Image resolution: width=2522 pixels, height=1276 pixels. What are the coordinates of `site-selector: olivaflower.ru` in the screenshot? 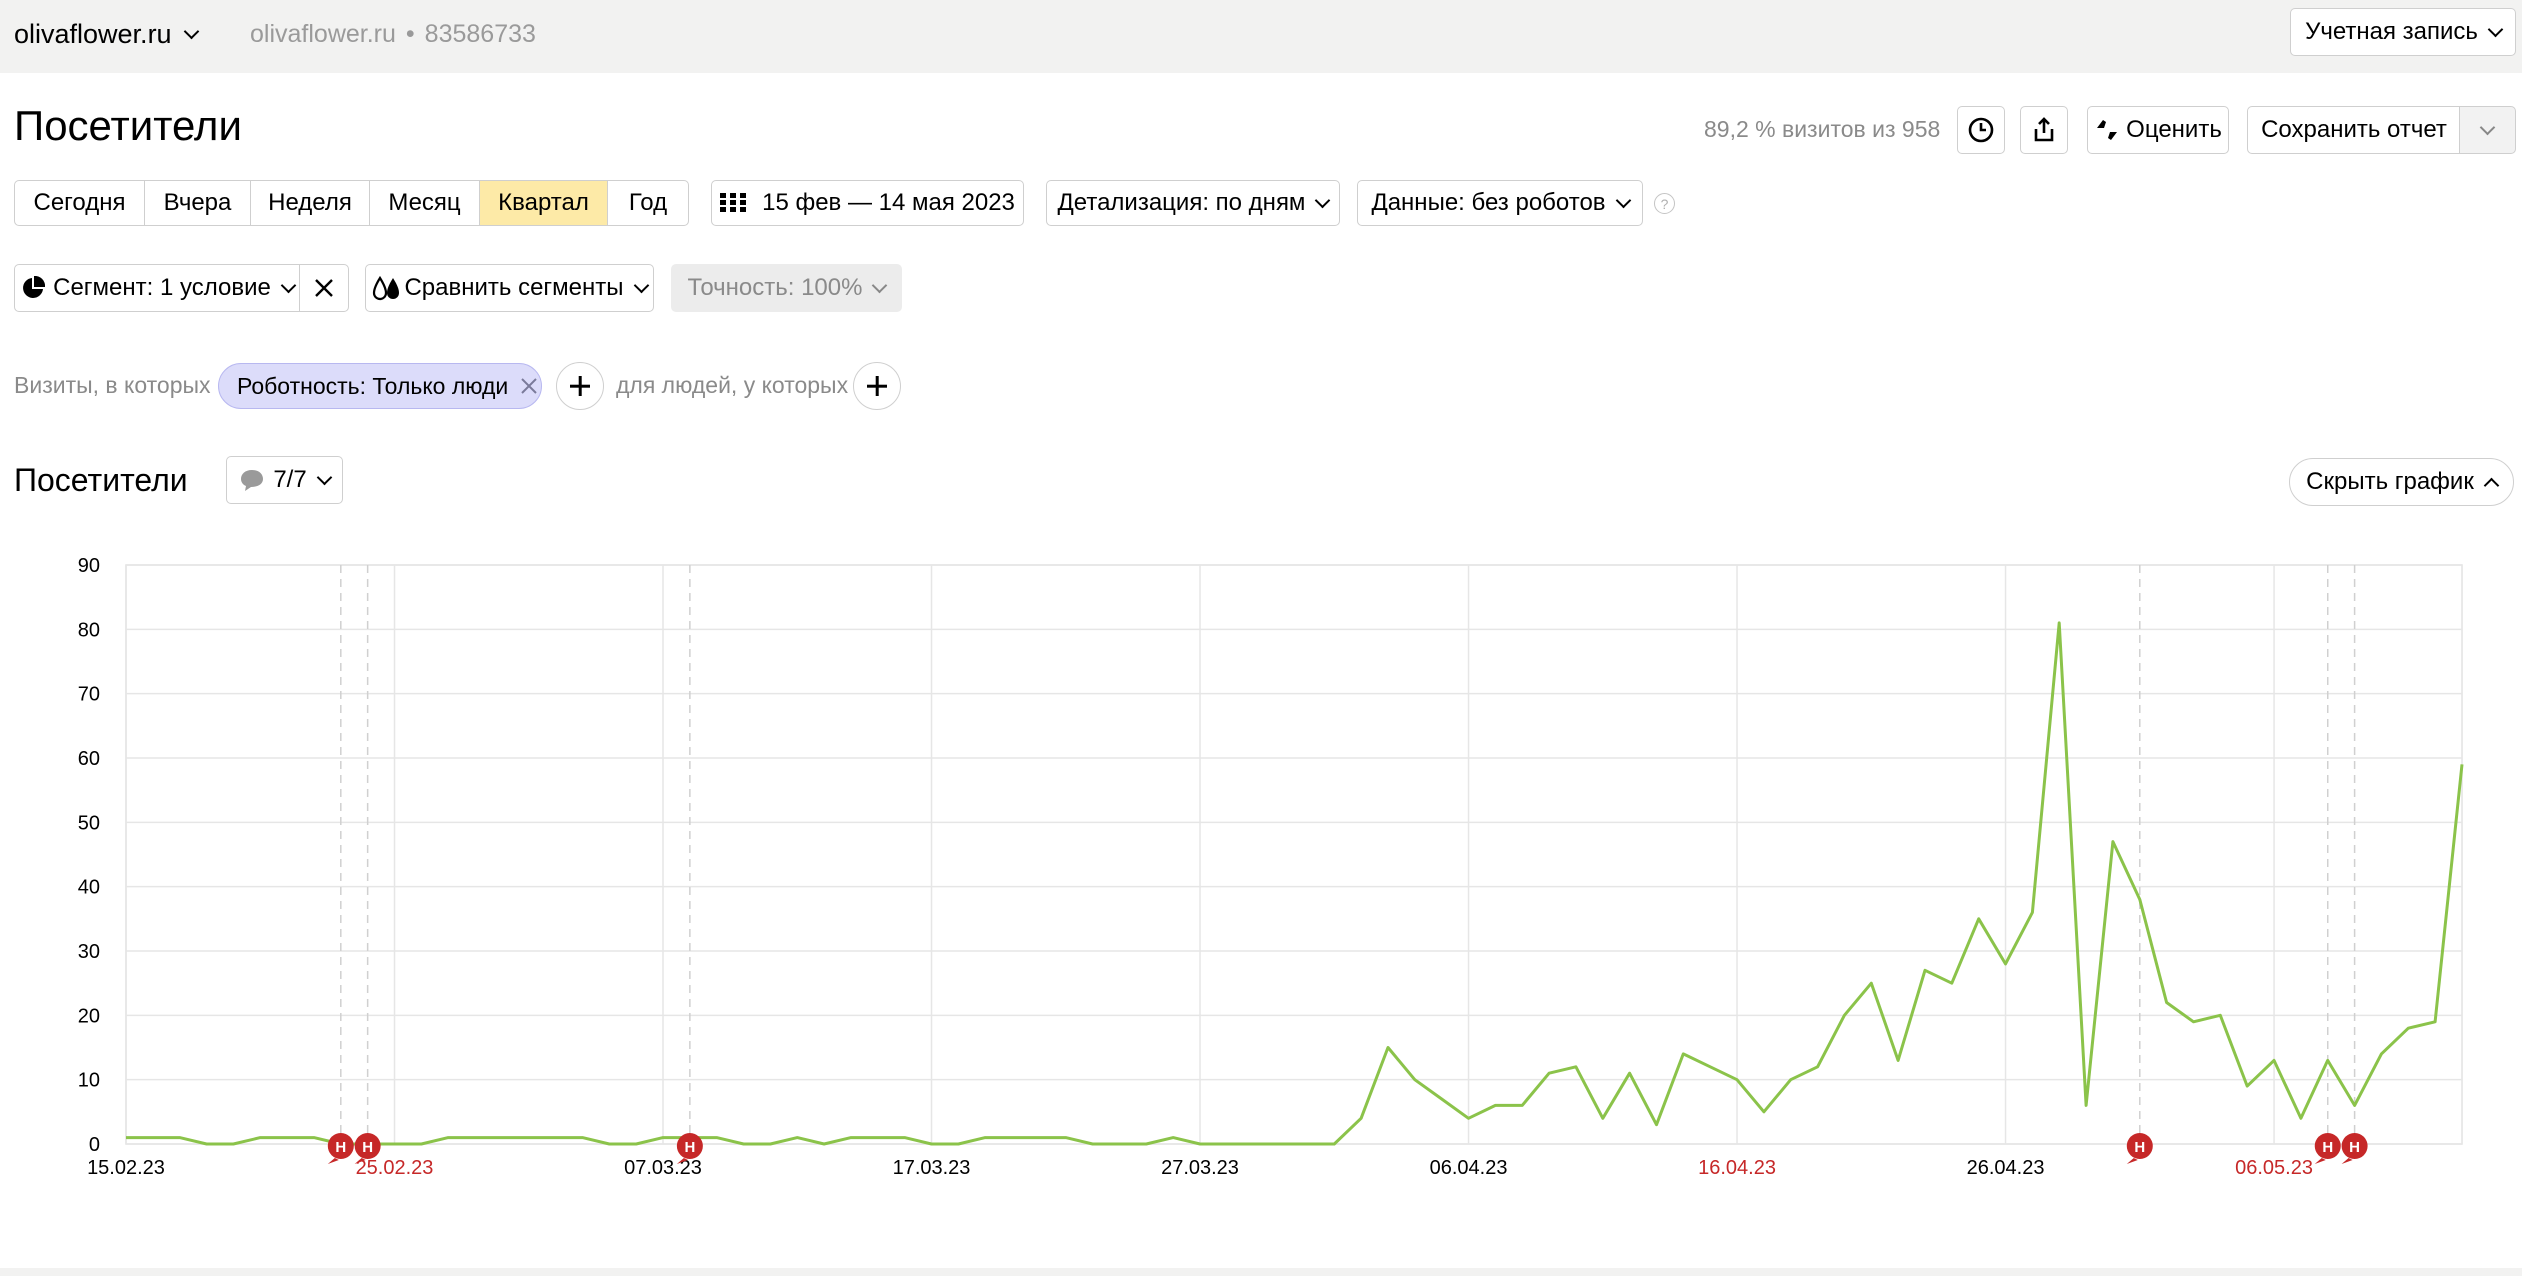 It's located at (106, 34).